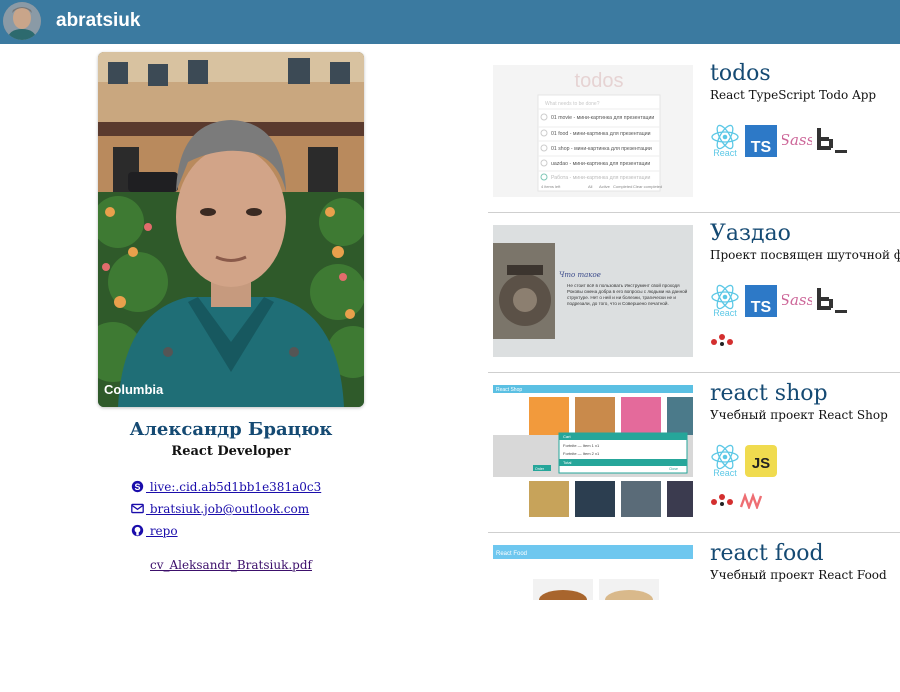 The image size is (900, 692). What do you see at coordinates (769, 393) in the screenshot?
I see `project-title: react shop` at bounding box center [769, 393].